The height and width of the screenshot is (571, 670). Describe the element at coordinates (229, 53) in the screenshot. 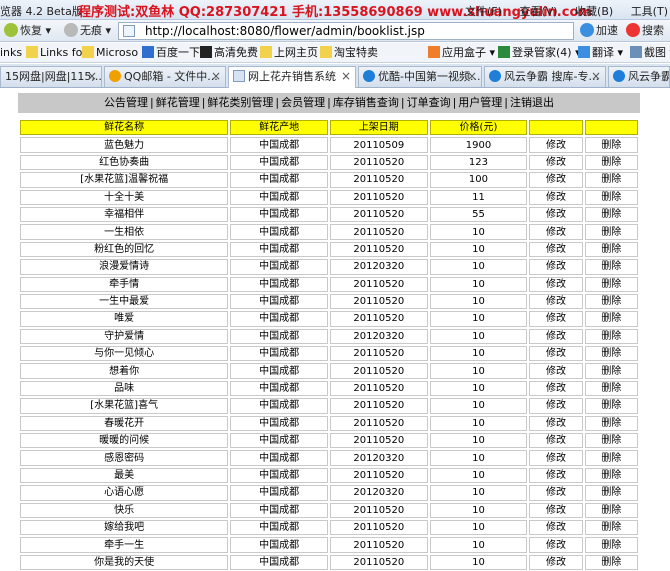

I see `favorite-hd-free: 高清免费` at that location.